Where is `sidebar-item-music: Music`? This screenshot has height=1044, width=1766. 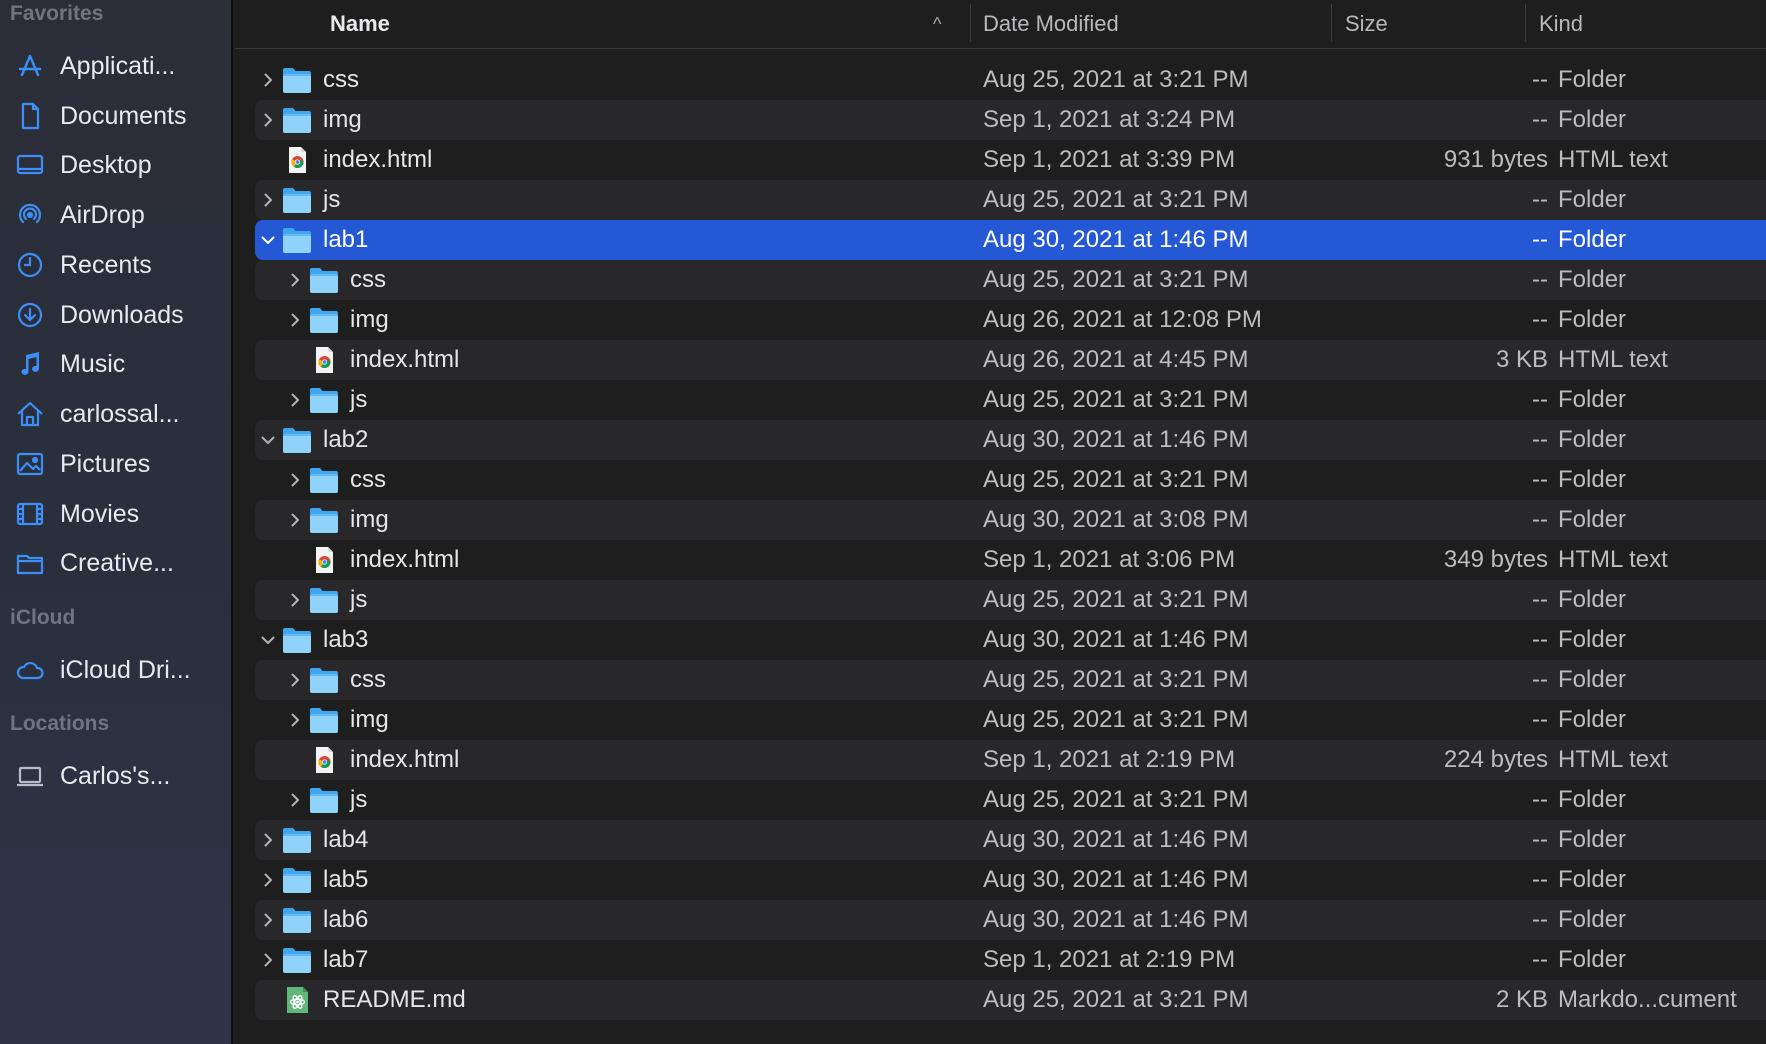
sidebar-item-music: Music is located at coordinates (117, 364).